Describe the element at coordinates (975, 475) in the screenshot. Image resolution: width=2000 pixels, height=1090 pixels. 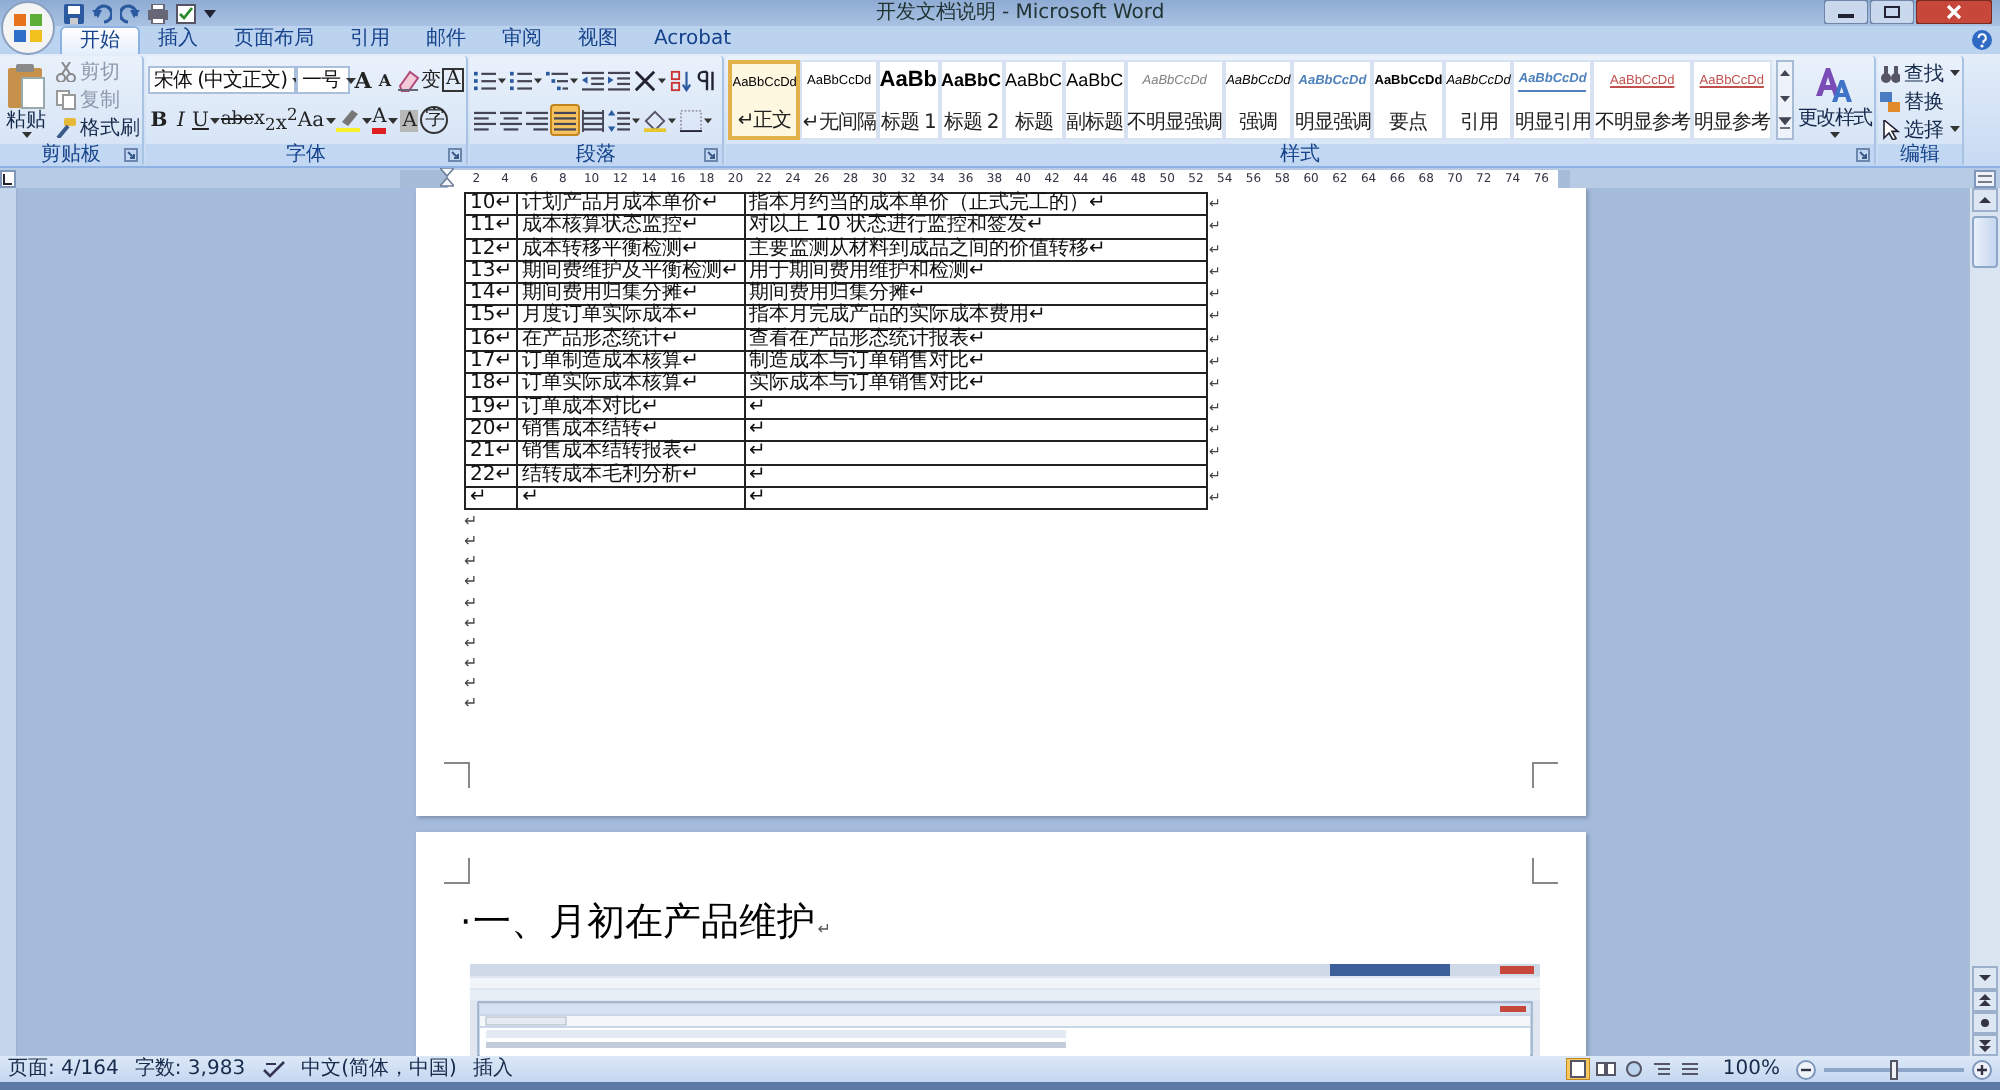
I see `table-cell: ↵` at that location.